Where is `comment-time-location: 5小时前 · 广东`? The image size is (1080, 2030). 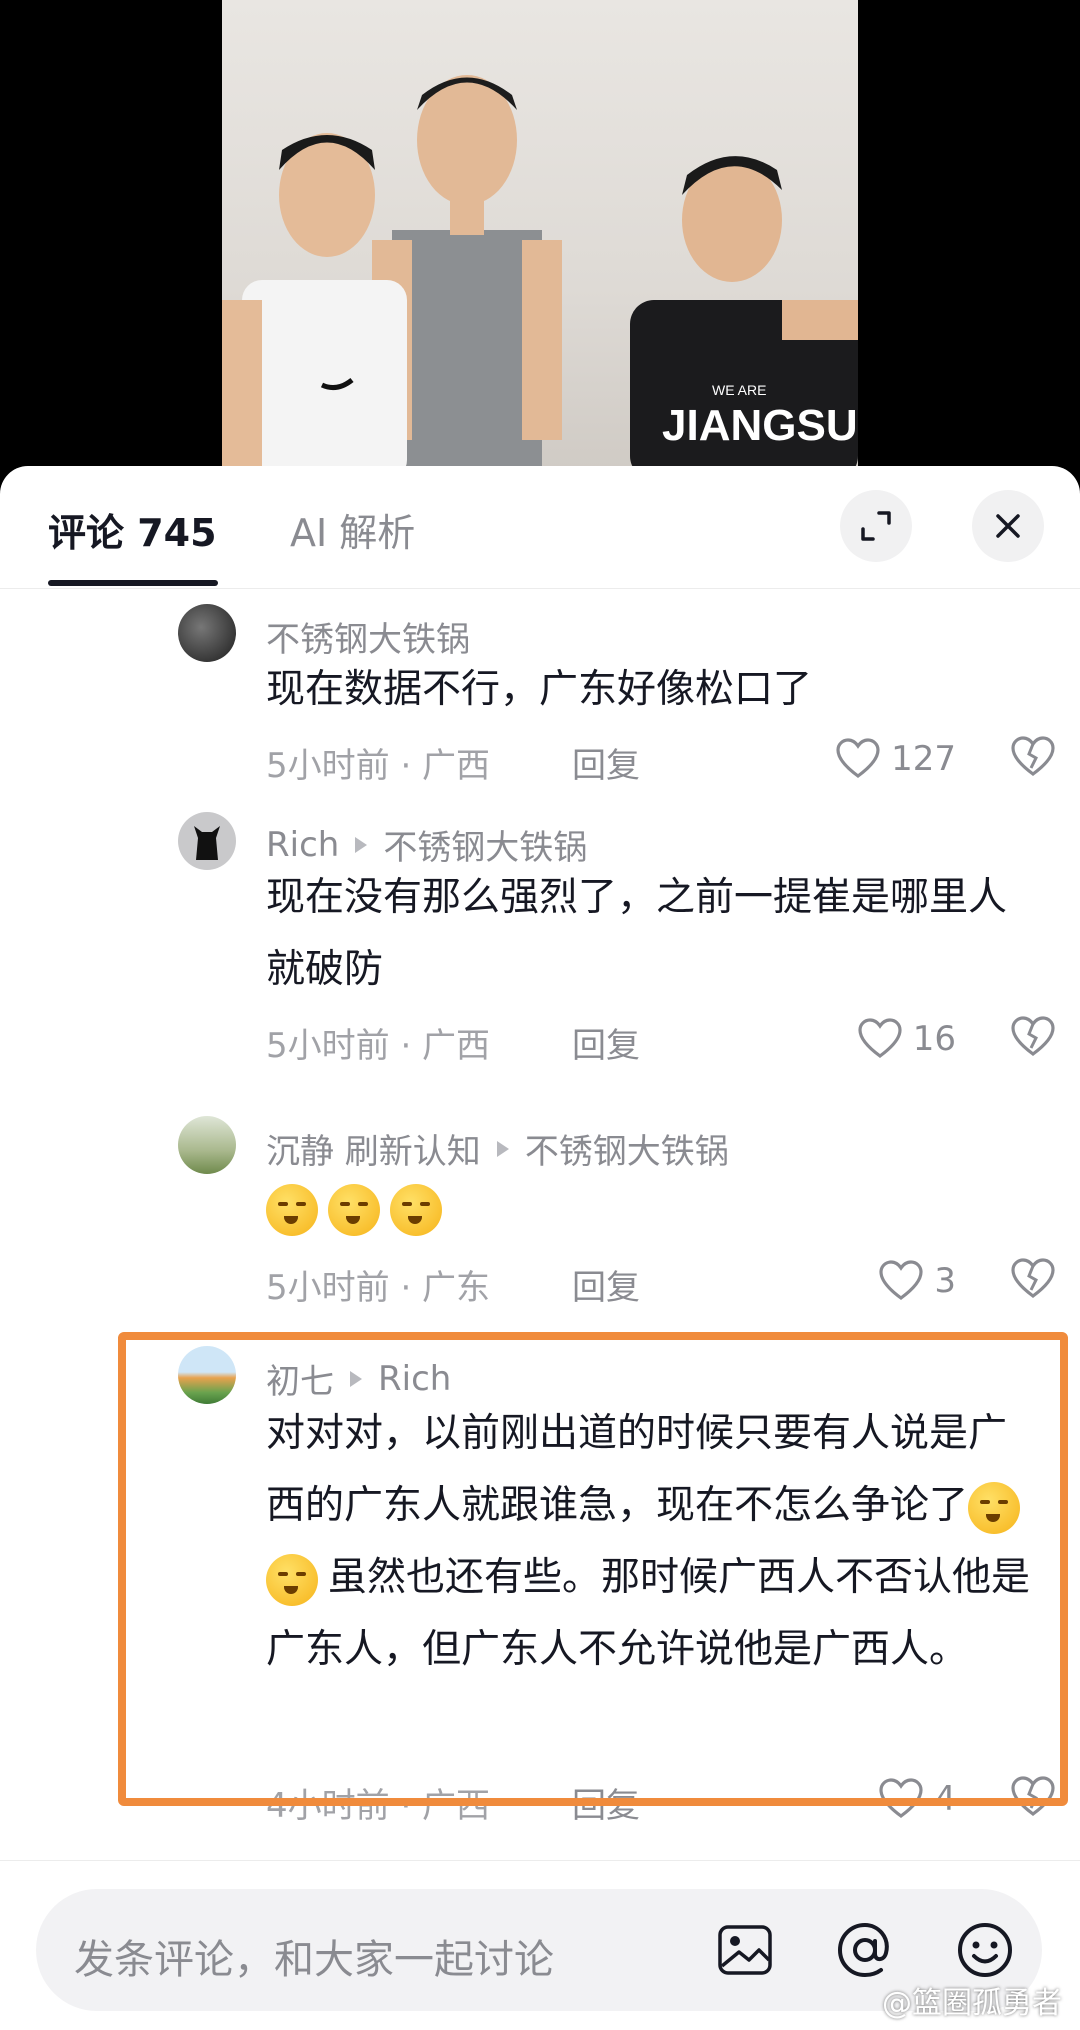
comment-time-location: 5小时前 · 广东 is located at coordinates (378, 1288).